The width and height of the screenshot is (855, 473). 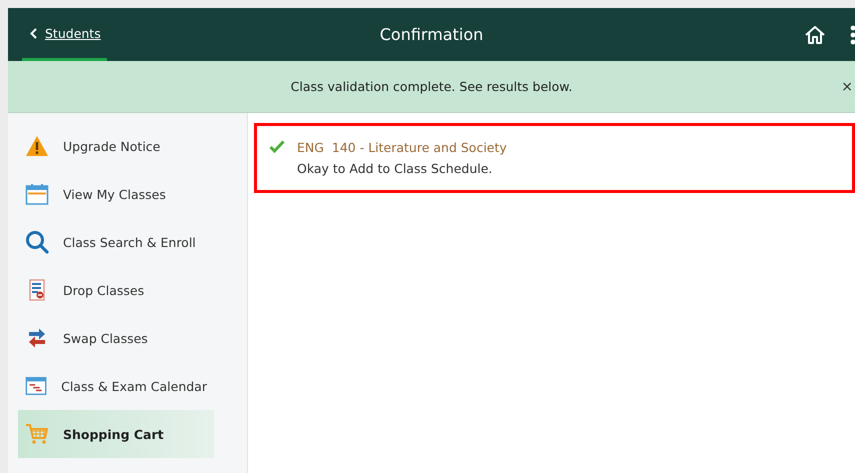 I want to click on menu-icon, so click(x=852, y=34).